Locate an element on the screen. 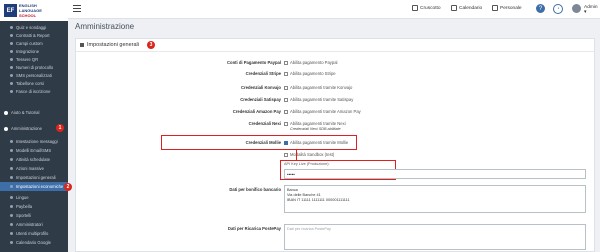 This screenshot has width=600, height=252. logo-mark: EF is located at coordinates (10, 10).